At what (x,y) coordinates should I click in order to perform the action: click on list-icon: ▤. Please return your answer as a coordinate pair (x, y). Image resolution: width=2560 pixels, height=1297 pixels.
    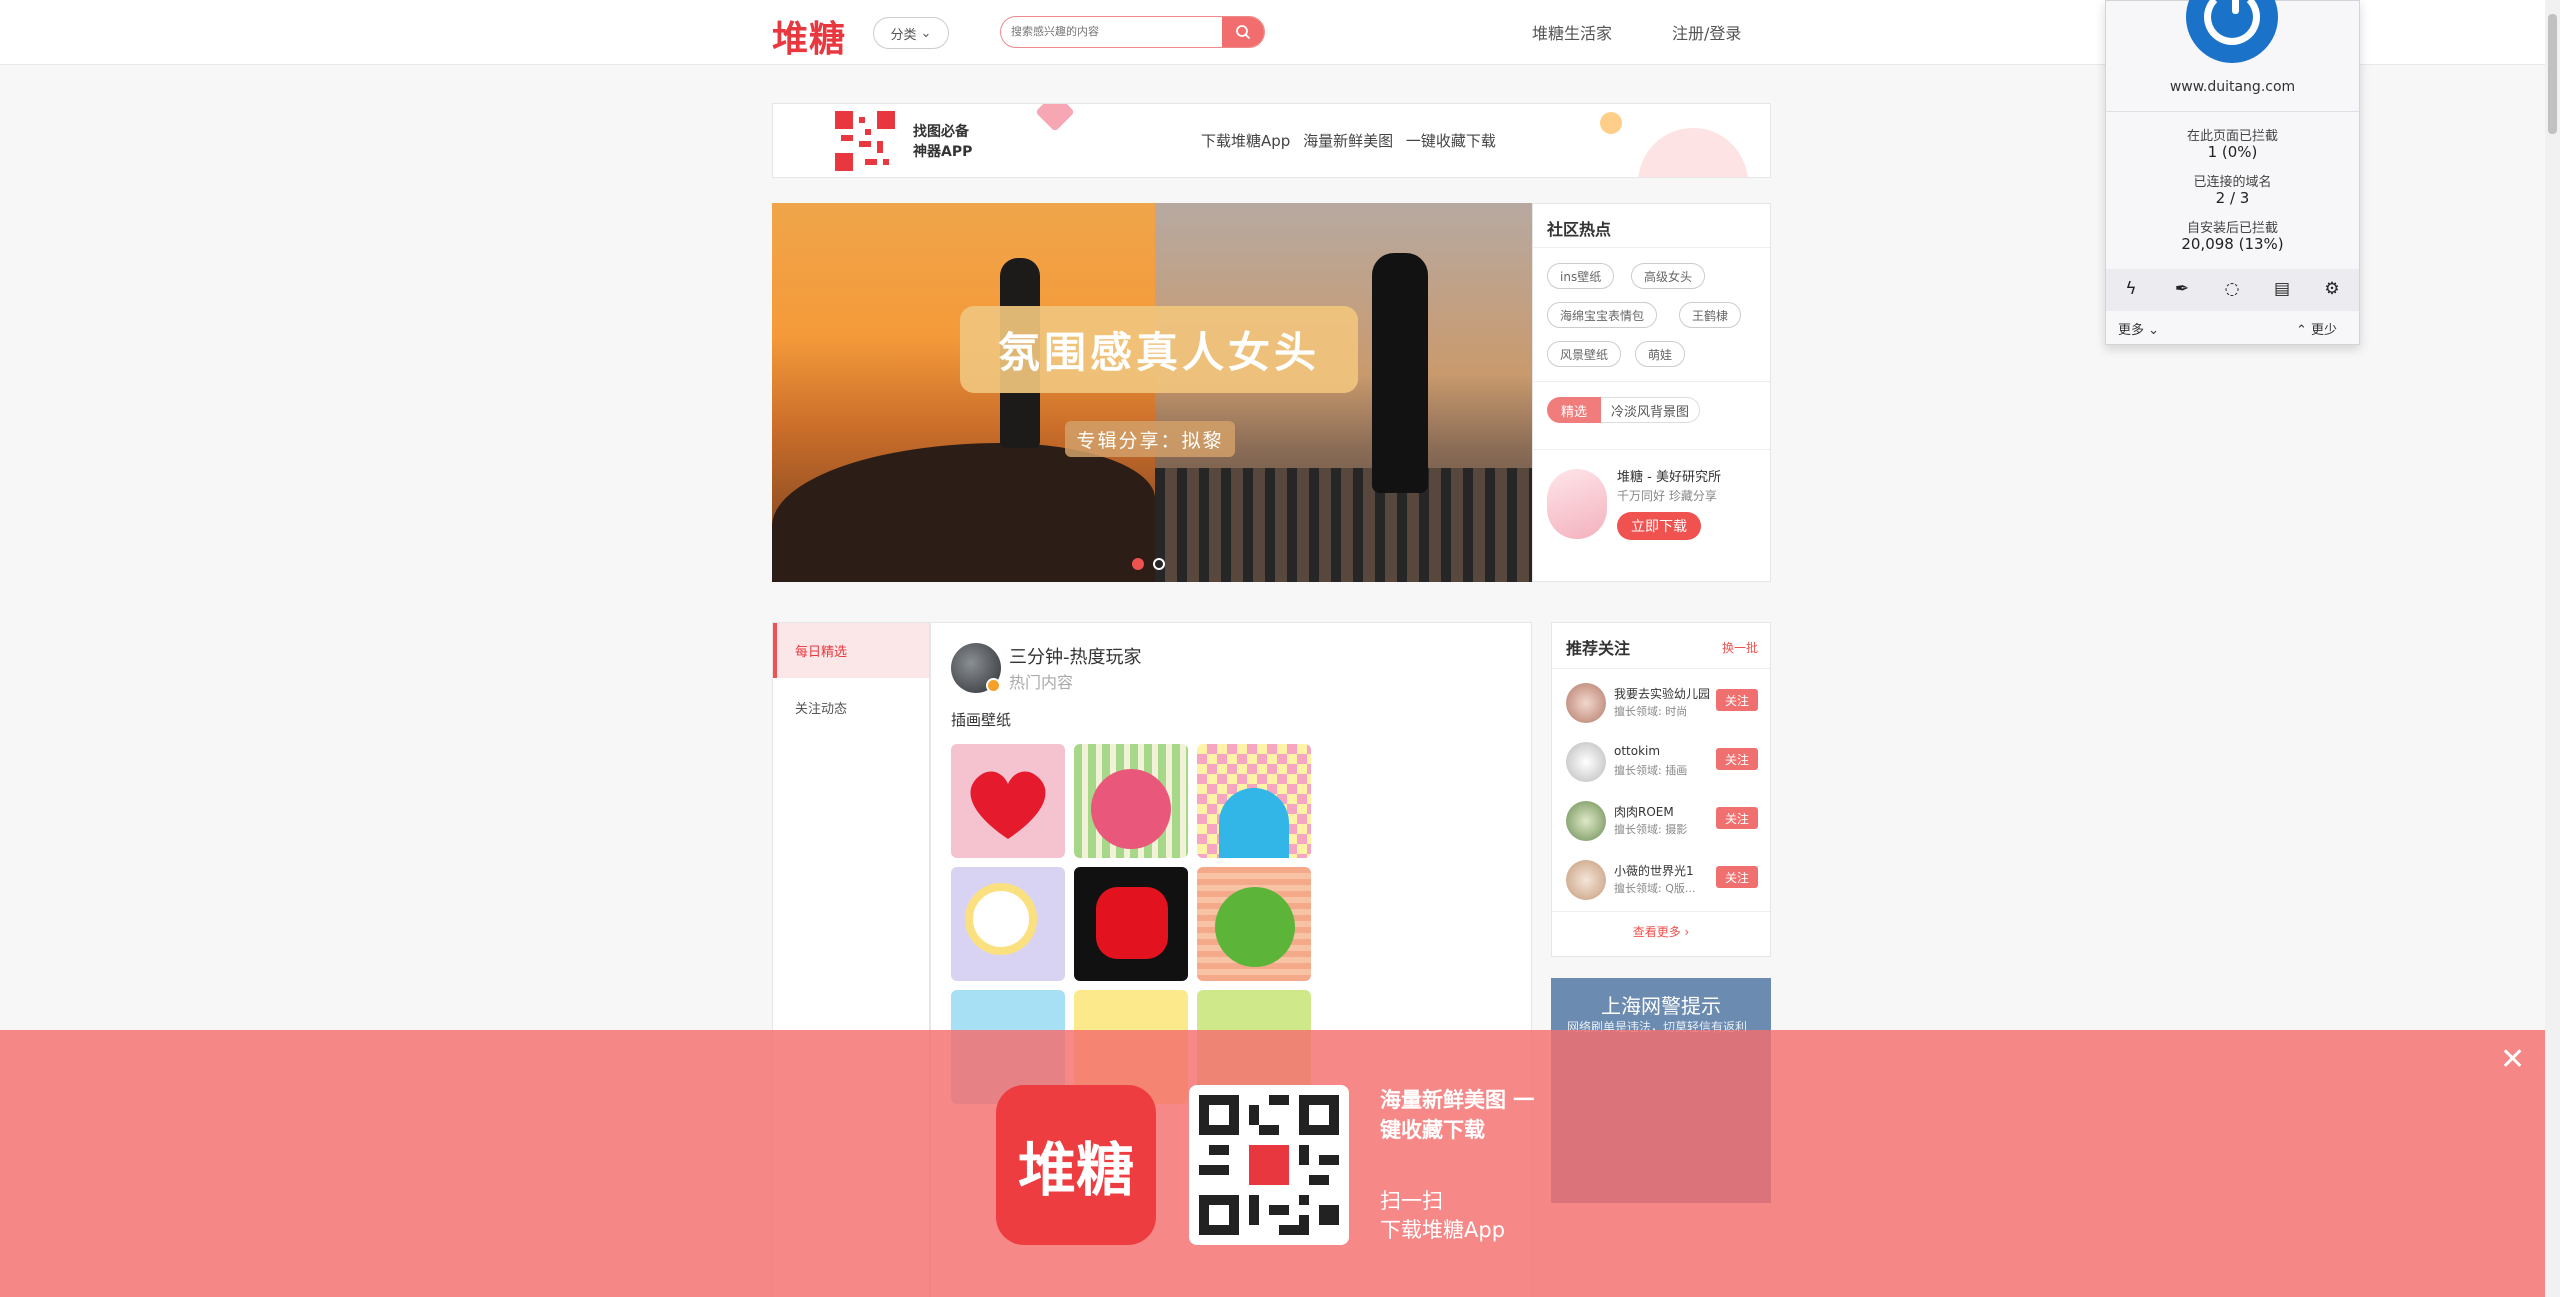
    Looking at the image, I should click on (2282, 290).